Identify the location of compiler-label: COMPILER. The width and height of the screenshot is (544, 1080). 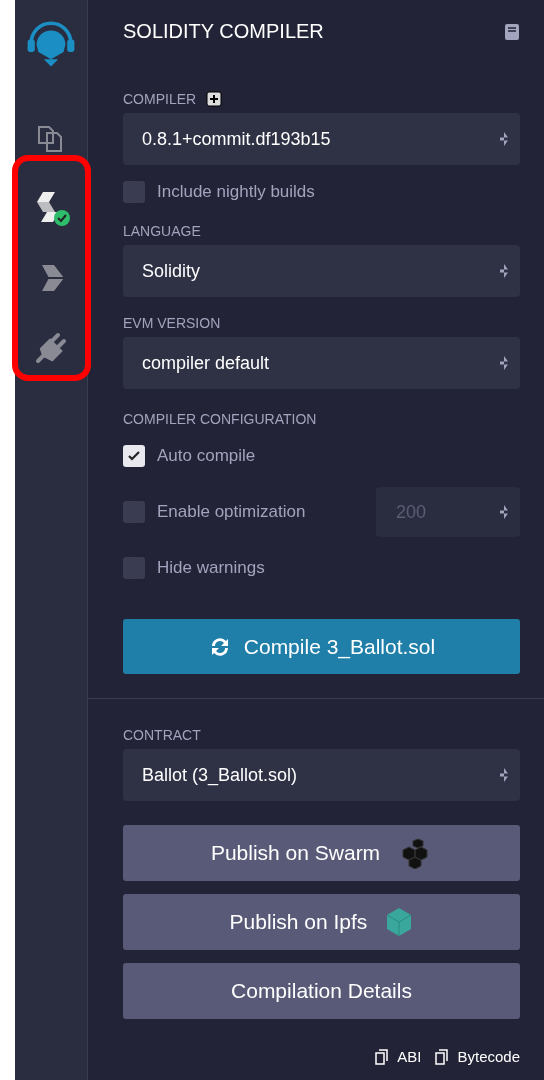
(160, 99).